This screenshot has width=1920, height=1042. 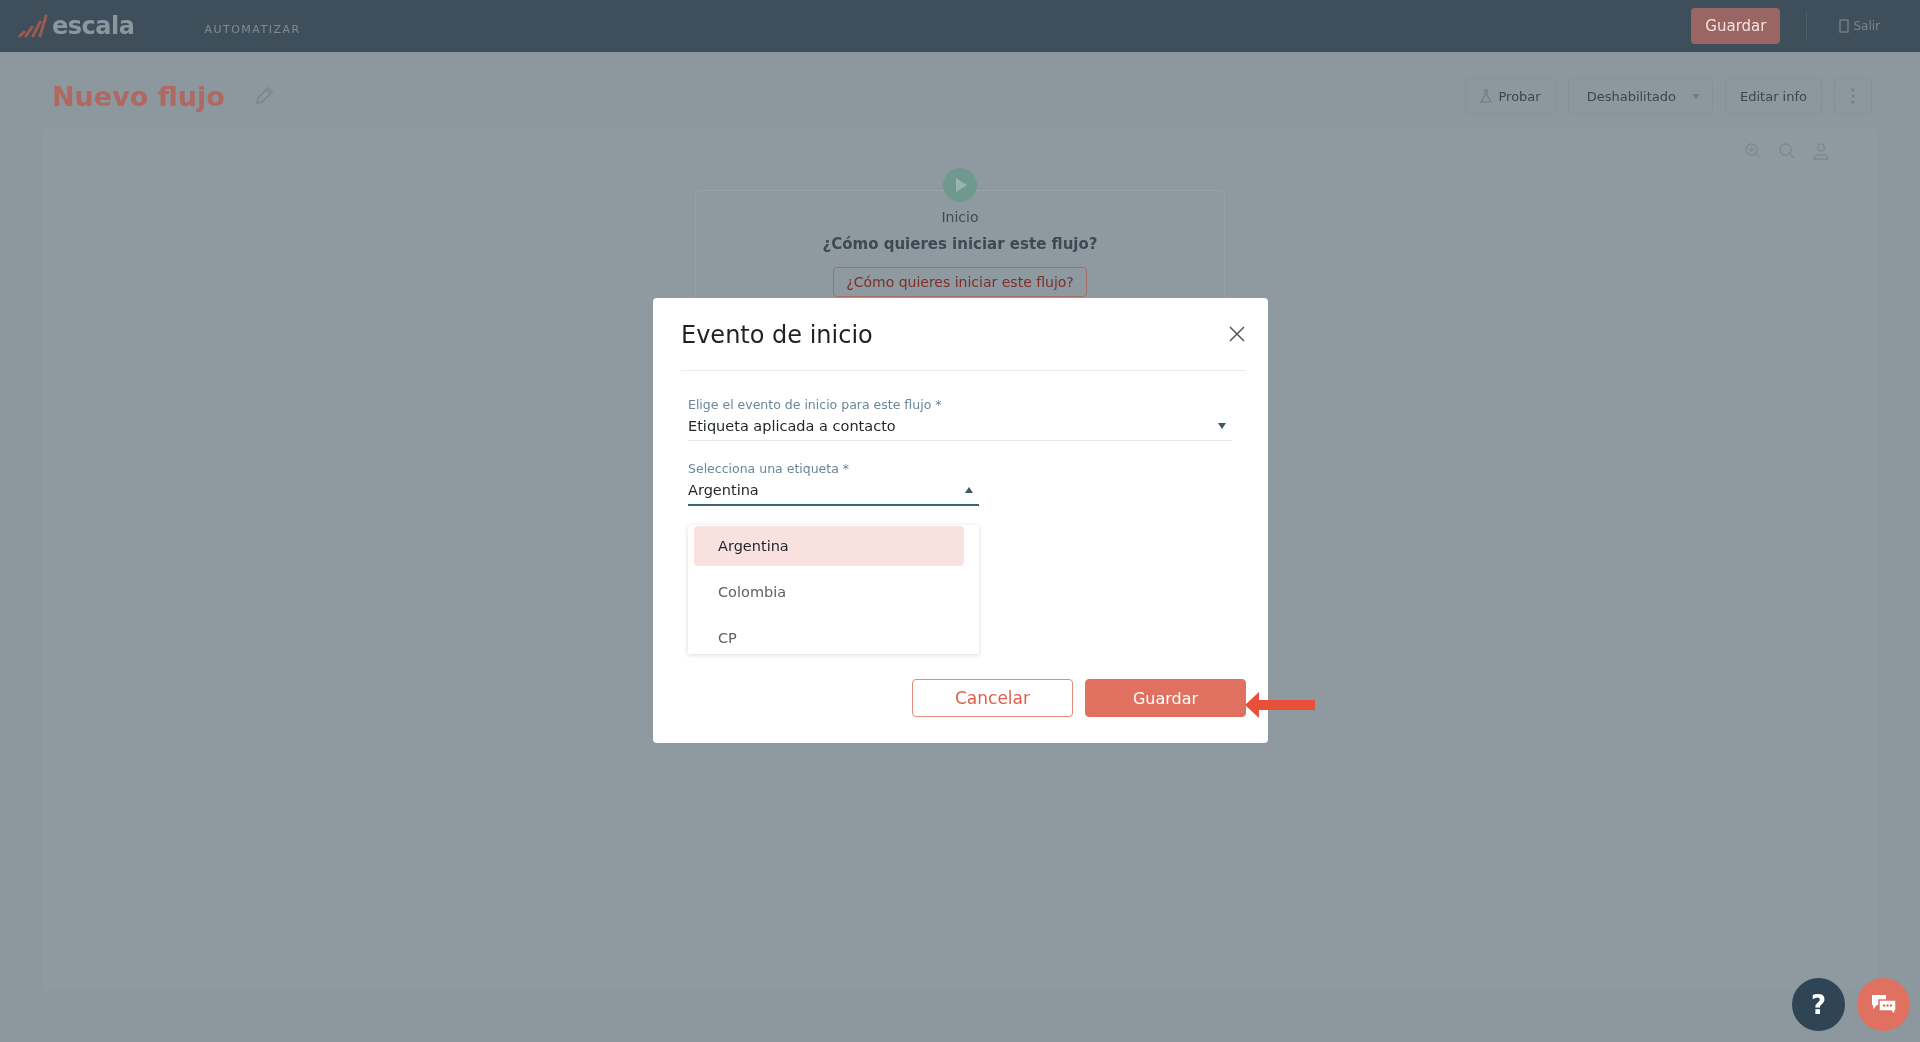 I want to click on status-dropdown: Deshabilitado, so click(x=1640, y=96).